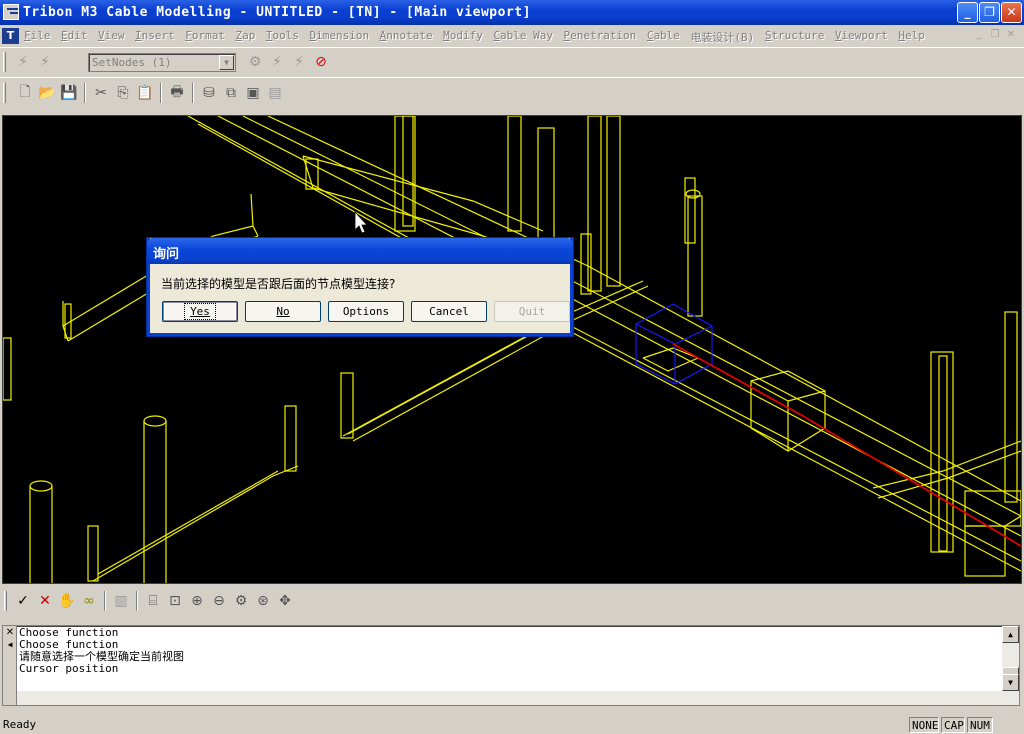  I want to click on mdi-minimize-icon: _, so click(979, 35).